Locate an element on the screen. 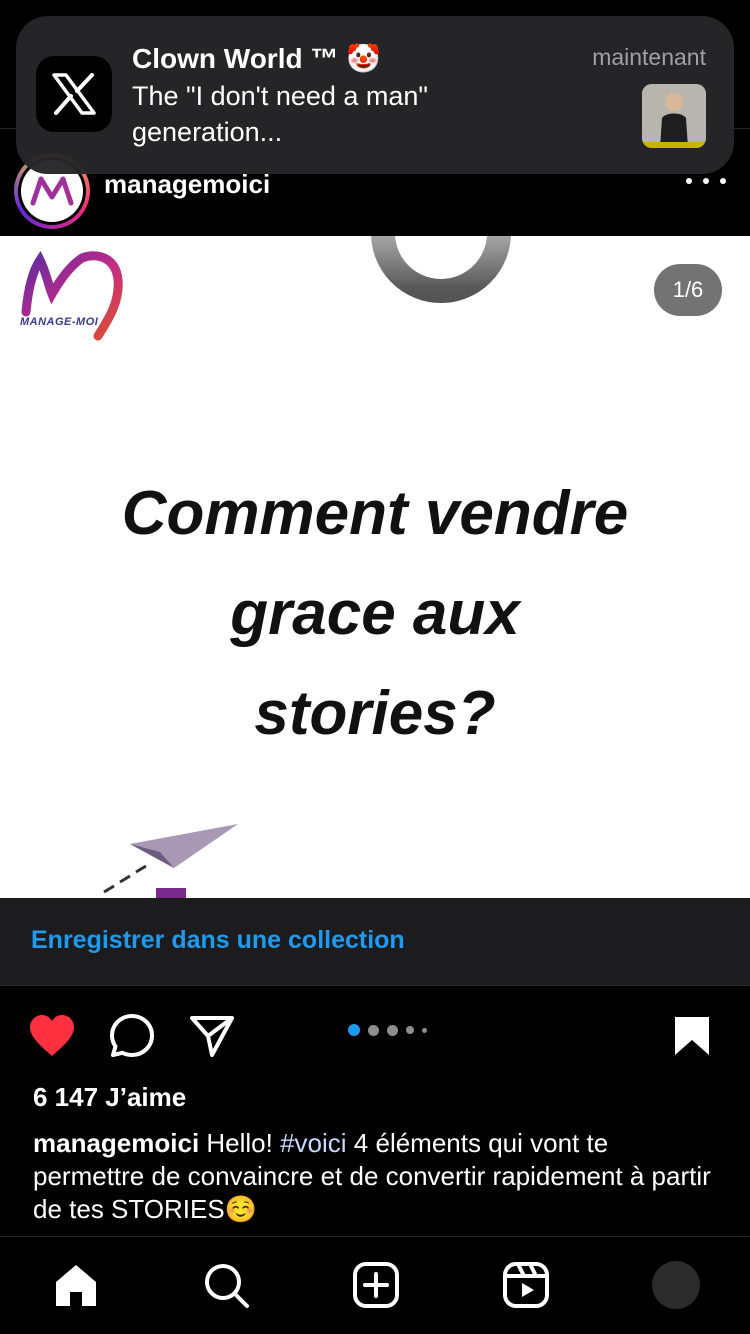 The image size is (750, 1334). notification-title: Clown World ™ 🤡 is located at coordinates (257, 58).